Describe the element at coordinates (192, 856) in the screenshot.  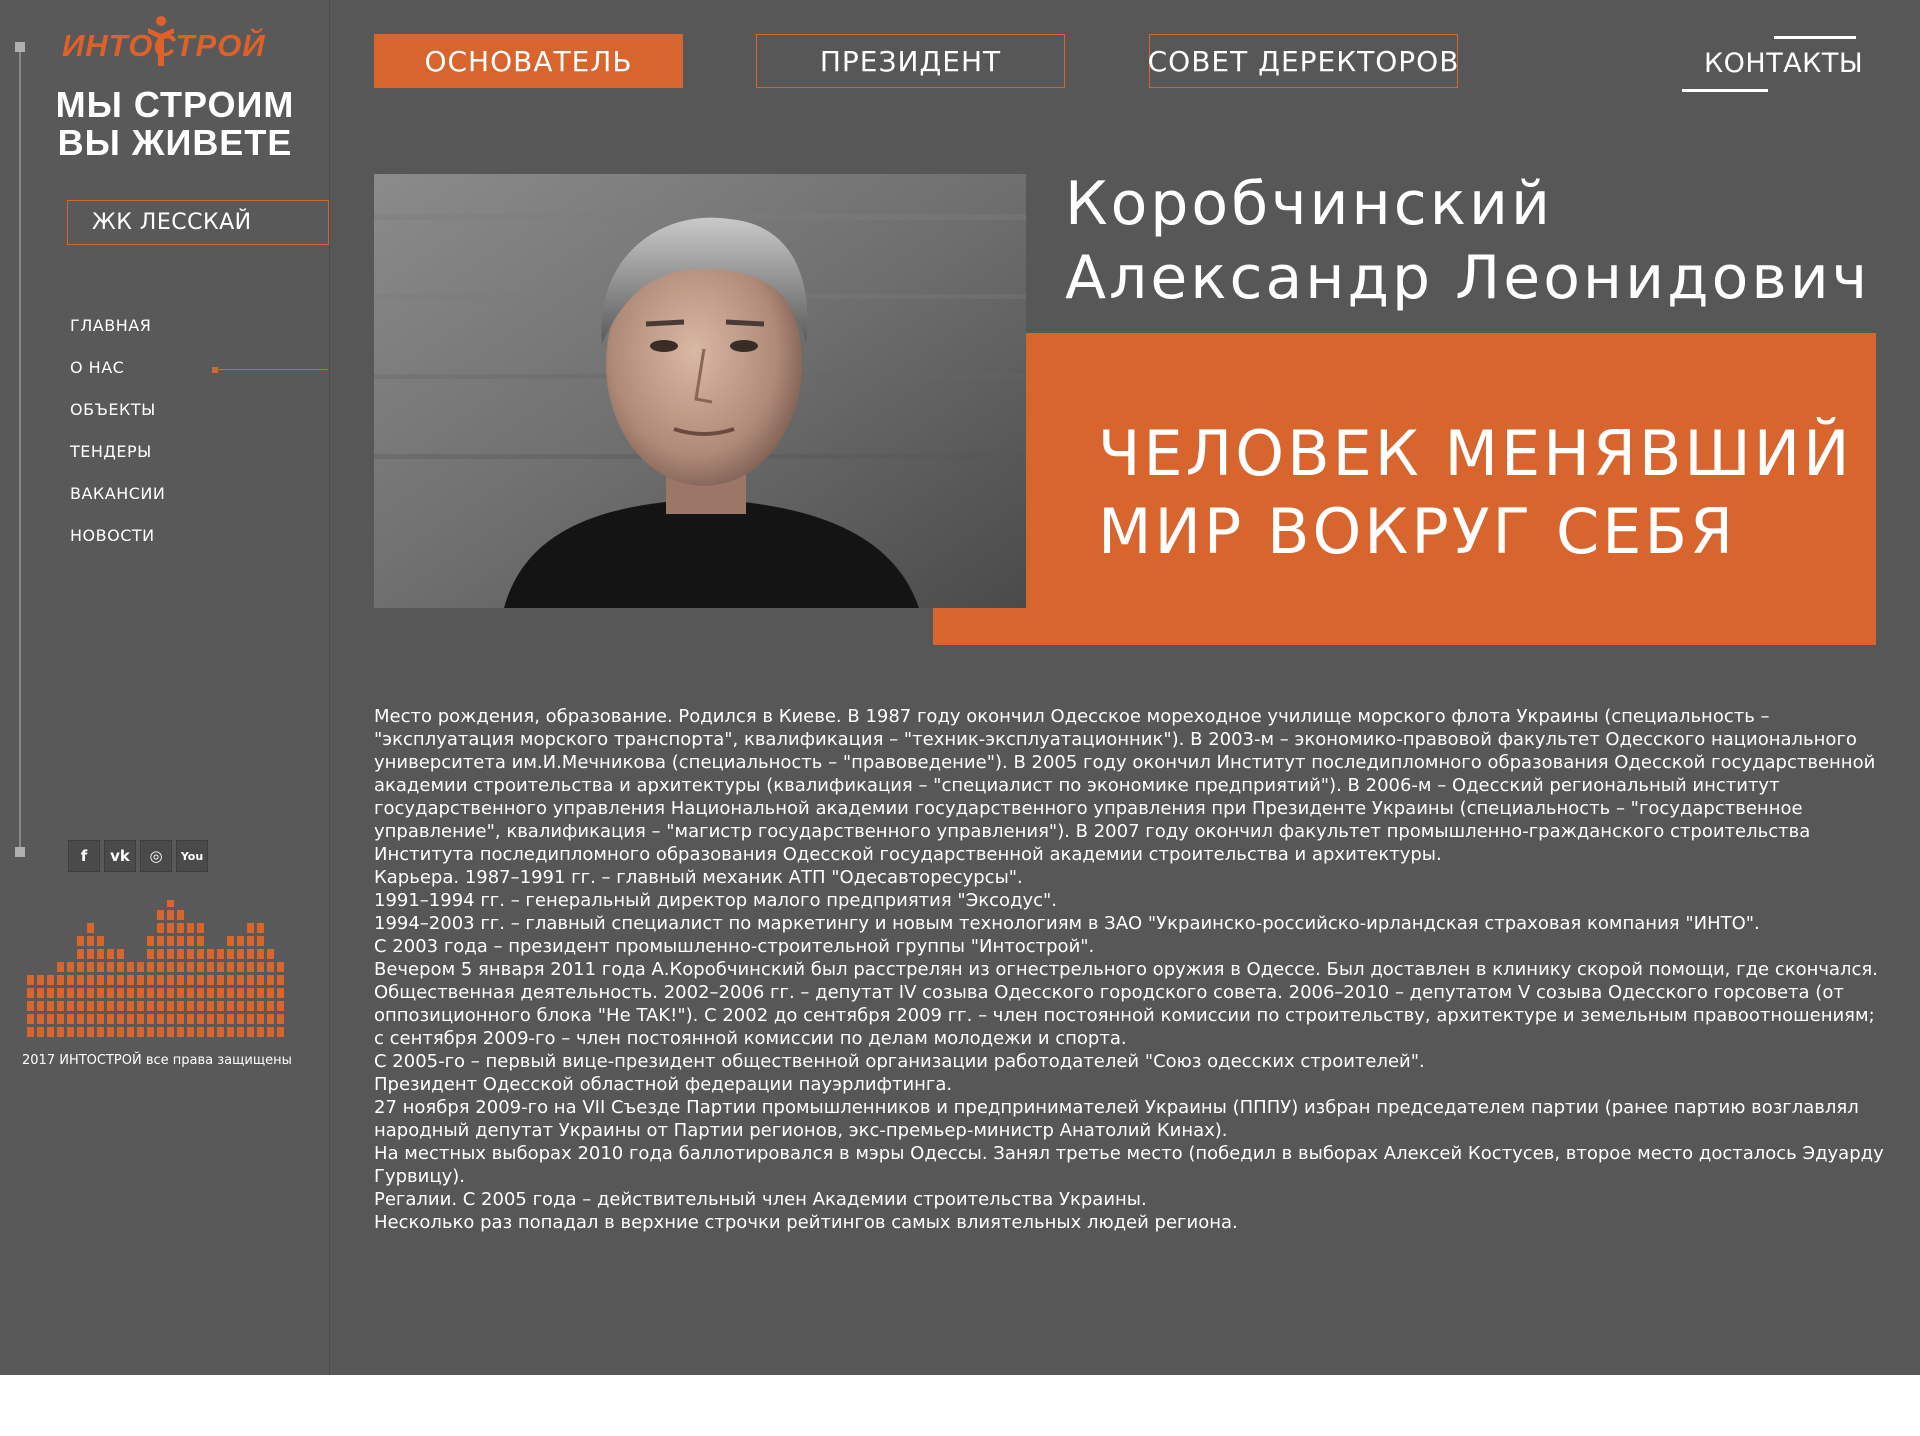
I see `youtube-icon: You` at that location.